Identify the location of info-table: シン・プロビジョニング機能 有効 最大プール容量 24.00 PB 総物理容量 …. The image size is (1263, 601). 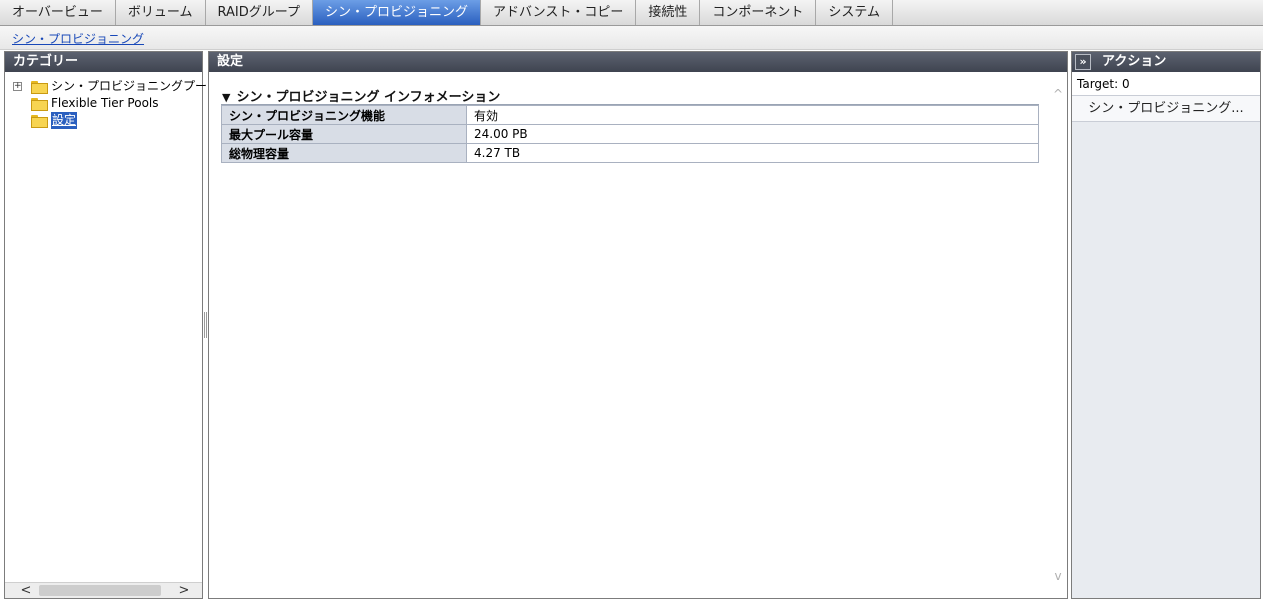
(630, 134).